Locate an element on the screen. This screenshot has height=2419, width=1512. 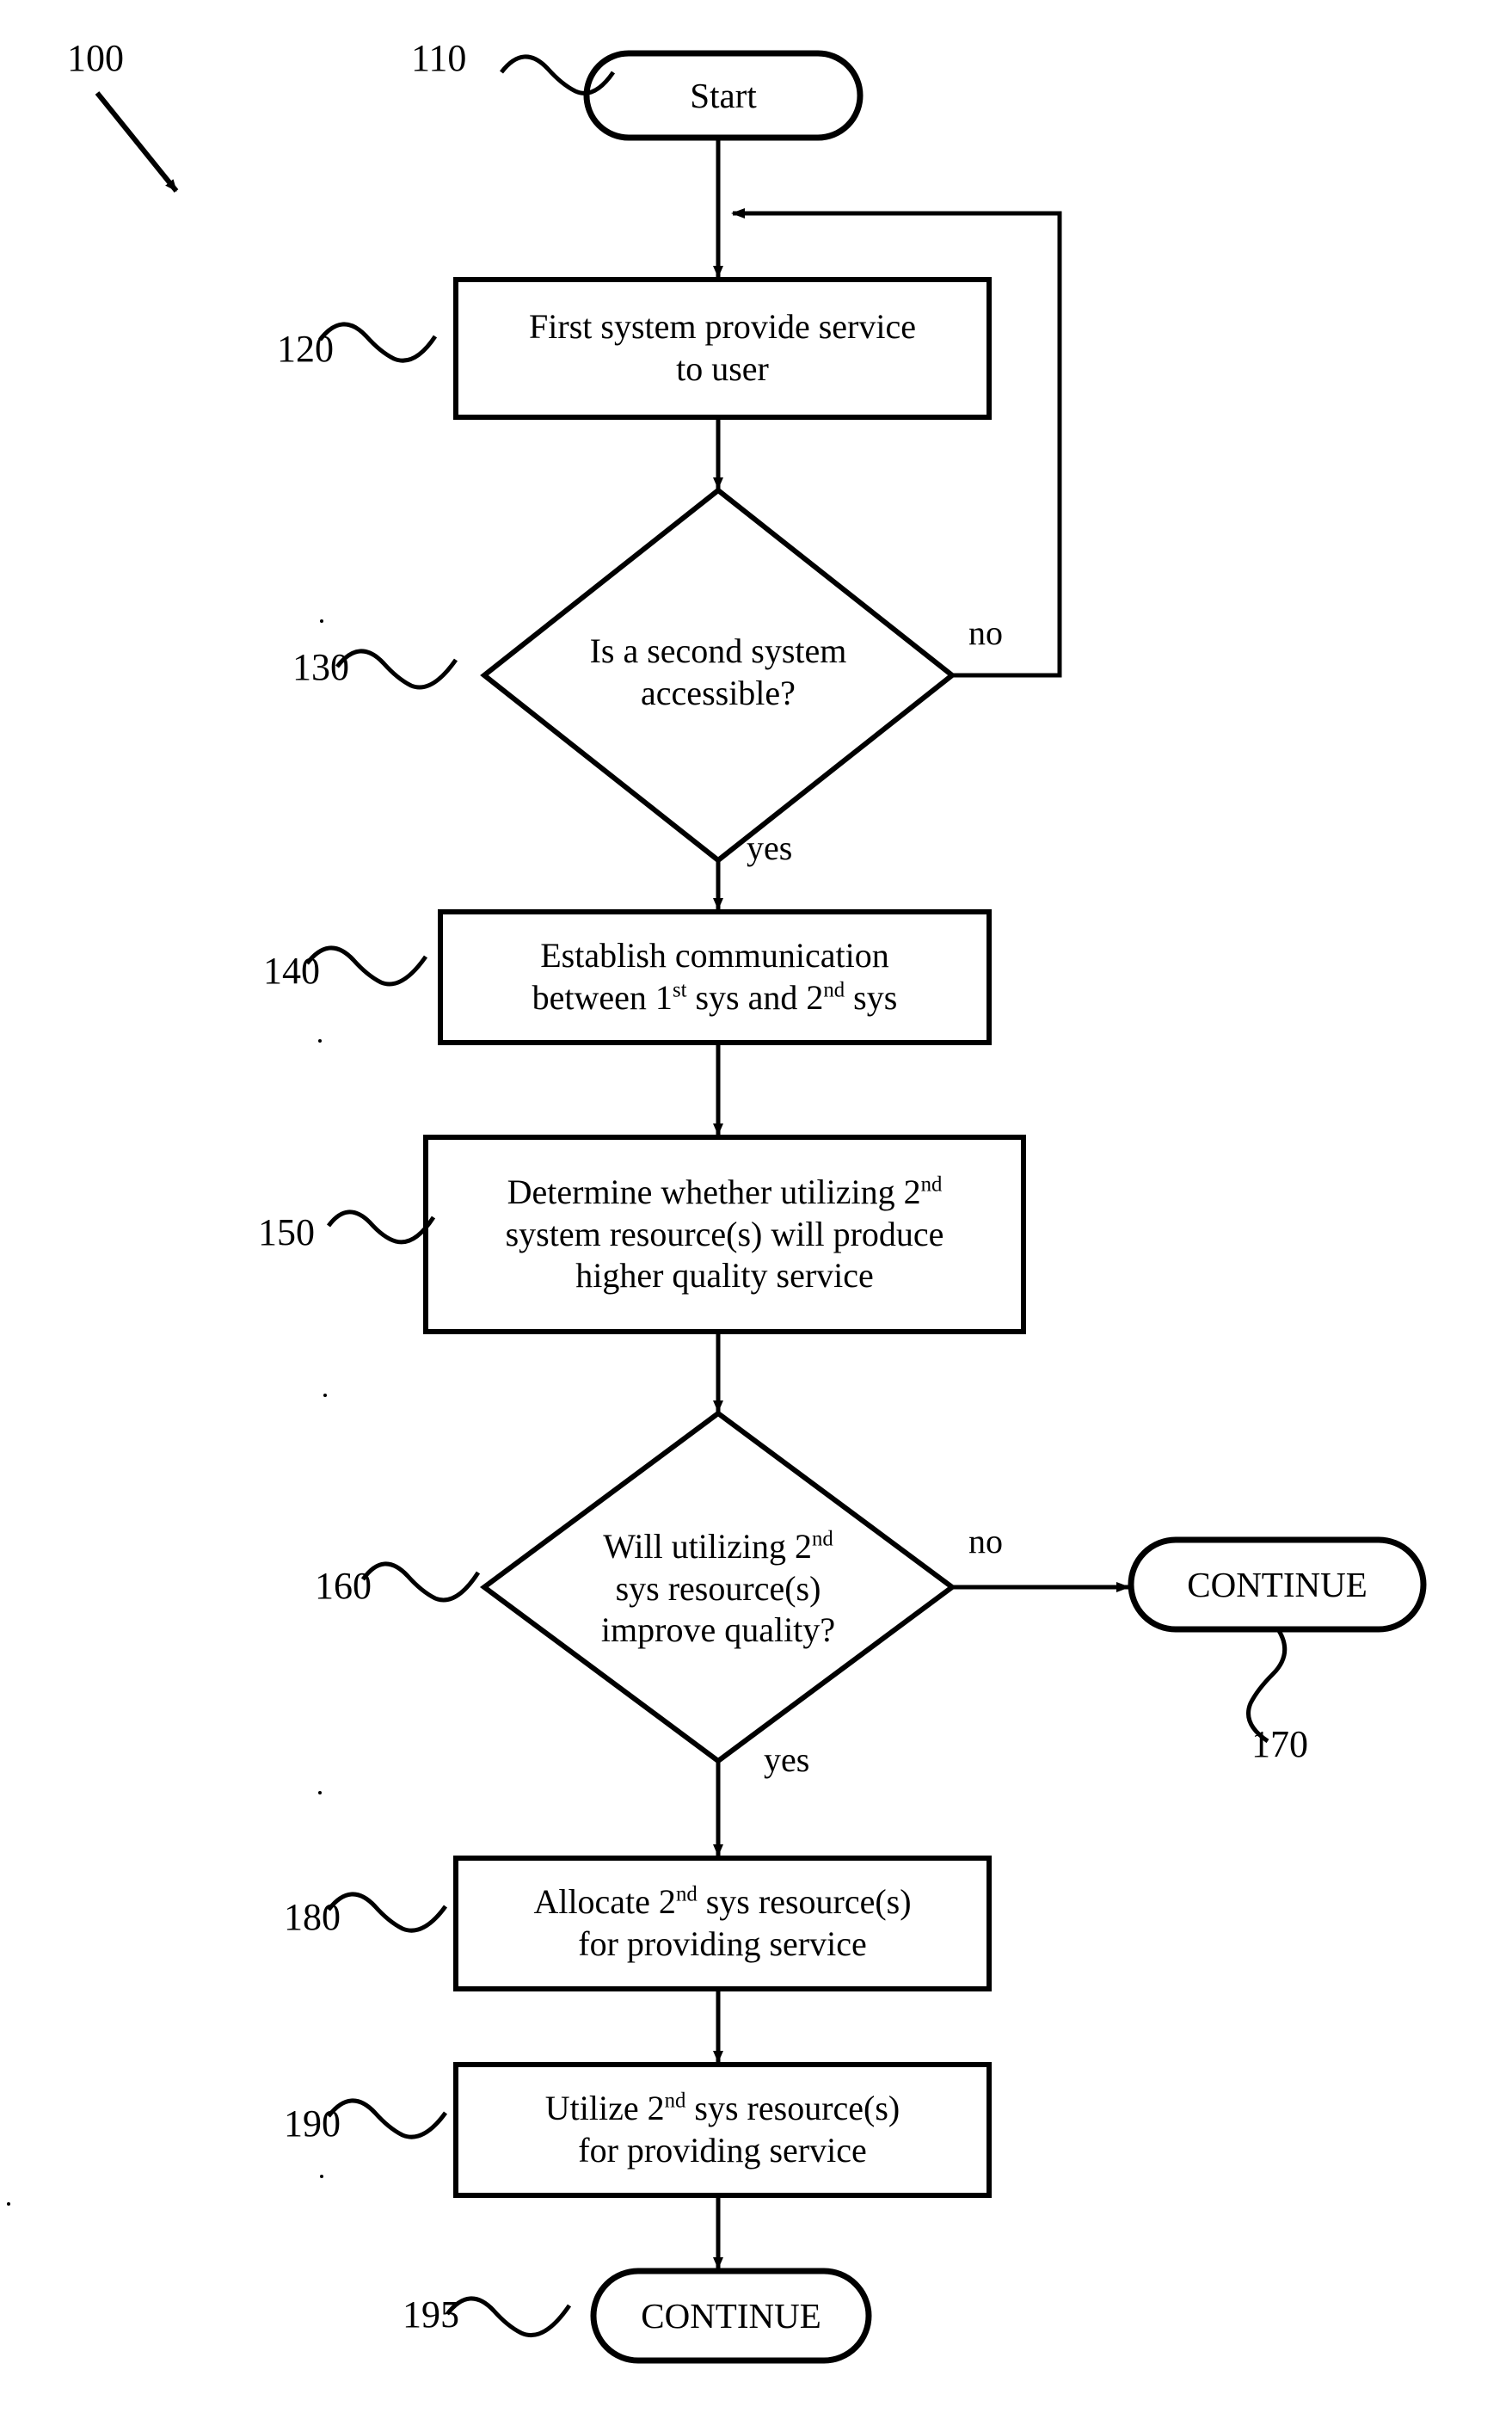
edge-label-130-yes: yes is located at coordinates (770, 848).